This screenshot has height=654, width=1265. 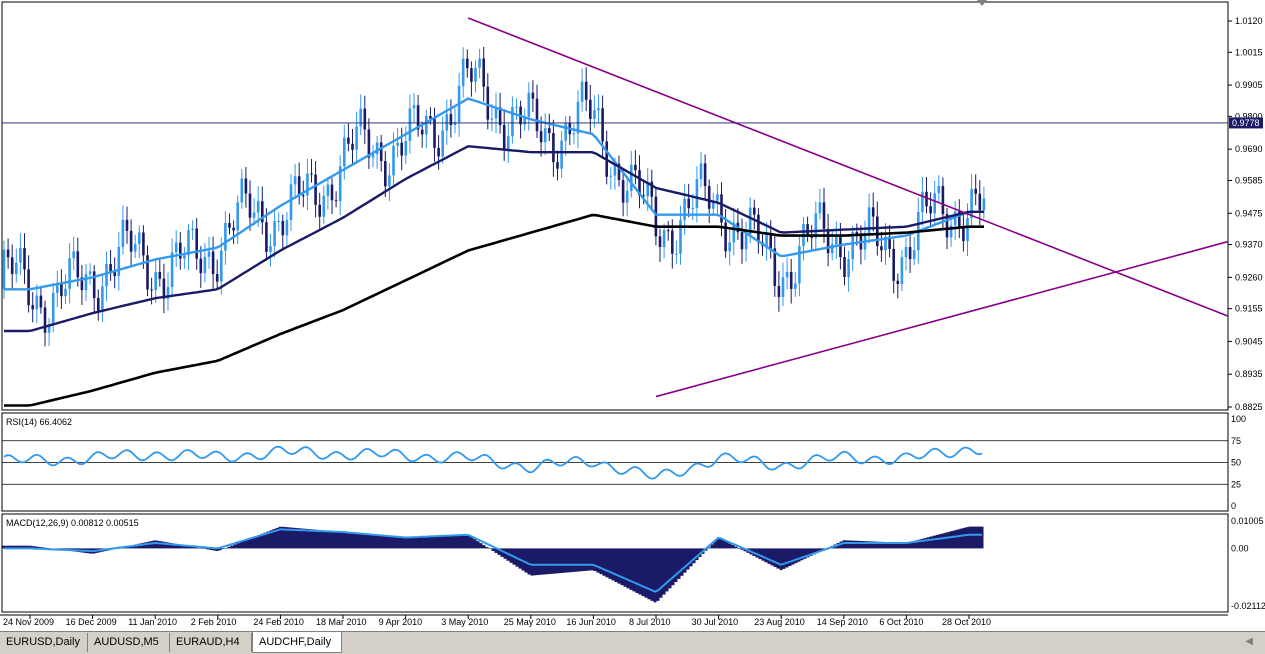 I want to click on trendline, so click(x=942, y=319).